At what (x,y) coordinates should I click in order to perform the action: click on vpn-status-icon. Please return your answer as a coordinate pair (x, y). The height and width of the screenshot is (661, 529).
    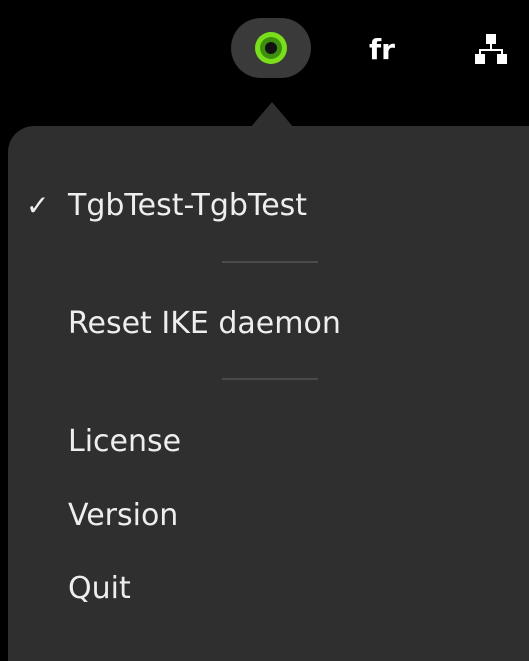
    Looking at the image, I should click on (271, 48).